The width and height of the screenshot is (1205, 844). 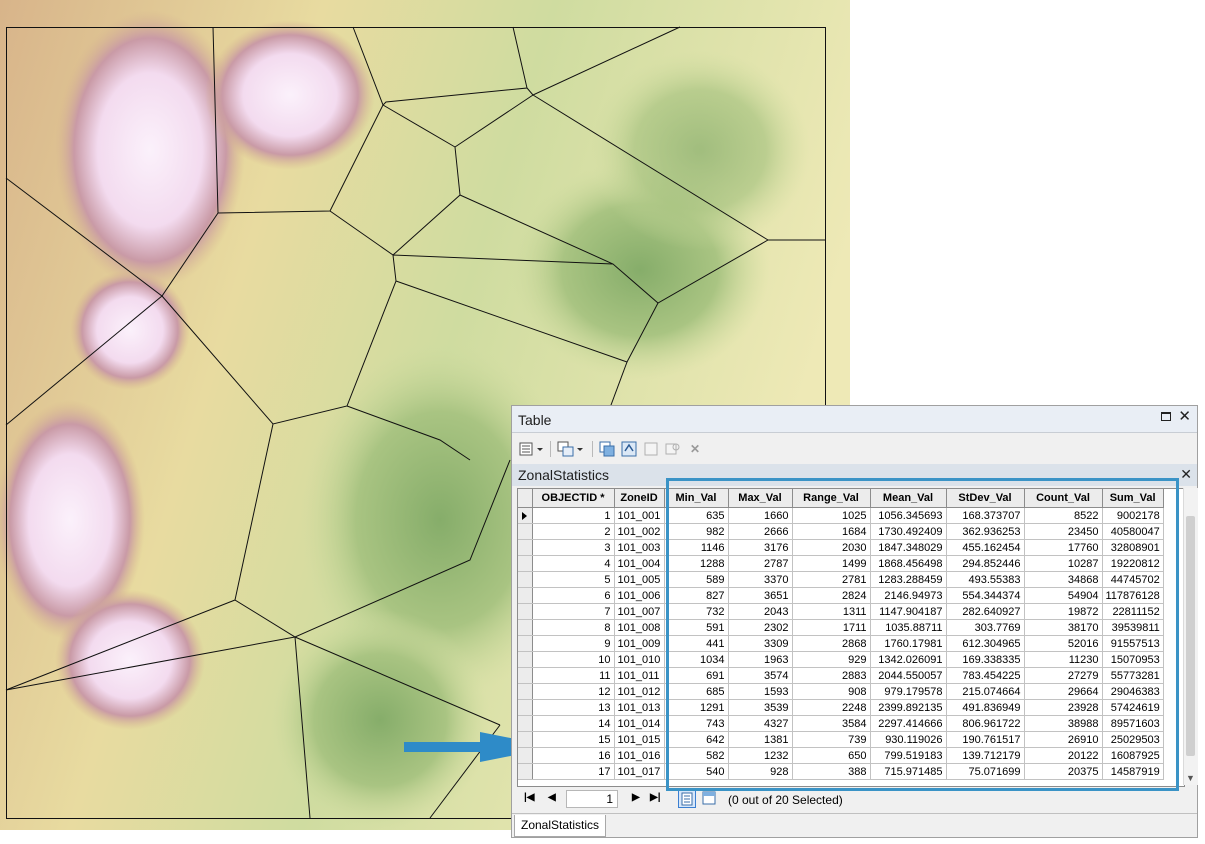 What do you see at coordinates (908, 579) in the screenshot?
I see `table-cell: 1283.288459` at bounding box center [908, 579].